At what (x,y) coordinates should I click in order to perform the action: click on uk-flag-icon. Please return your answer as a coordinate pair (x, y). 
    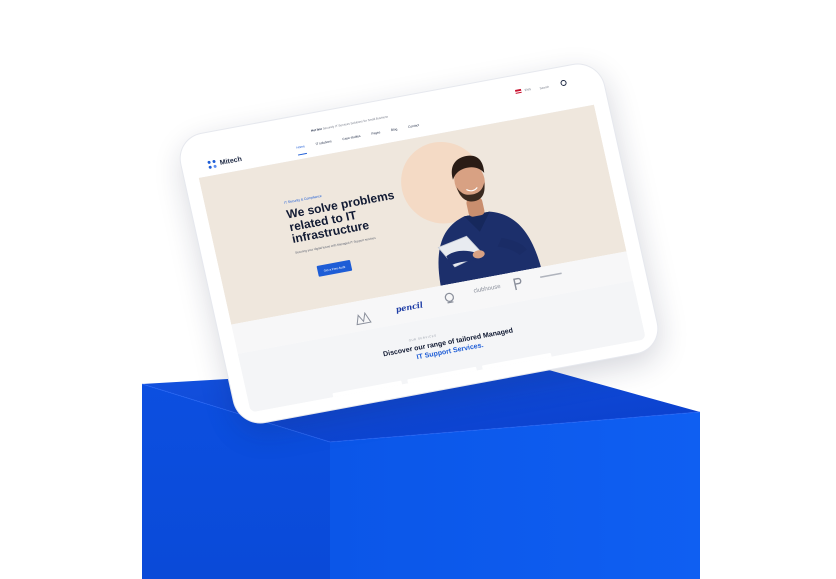
    Looking at the image, I should click on (519, 91).